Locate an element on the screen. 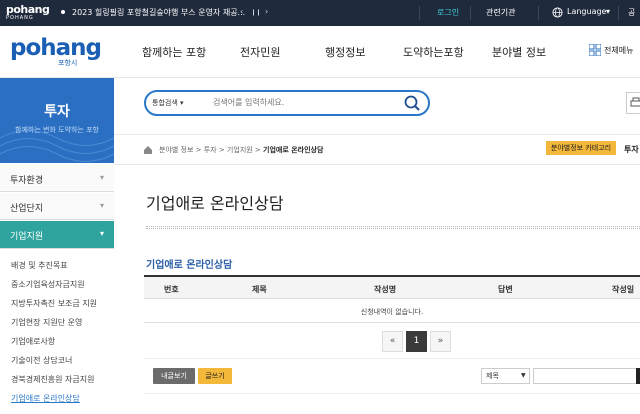 Image resolution: width=640 pixels, height=414 pixels. breadcrumb-path: 분야별 정보 > 투자 > 기업지원 > is located at coordinates (211, 150).